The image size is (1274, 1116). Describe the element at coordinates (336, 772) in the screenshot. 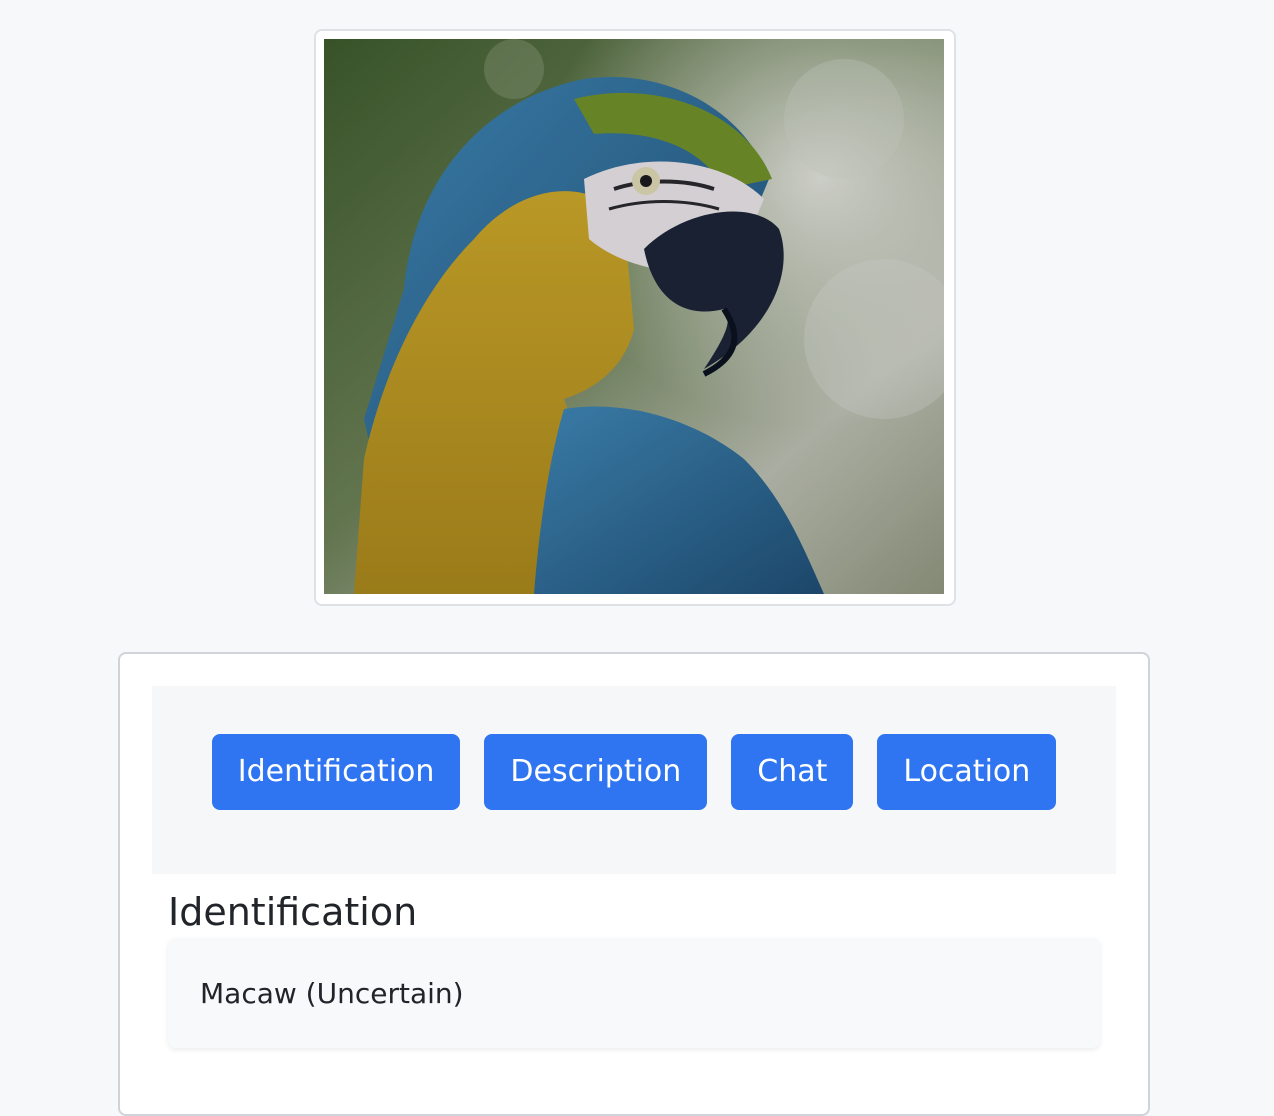

I see `tab-identification: Identification` at that location.